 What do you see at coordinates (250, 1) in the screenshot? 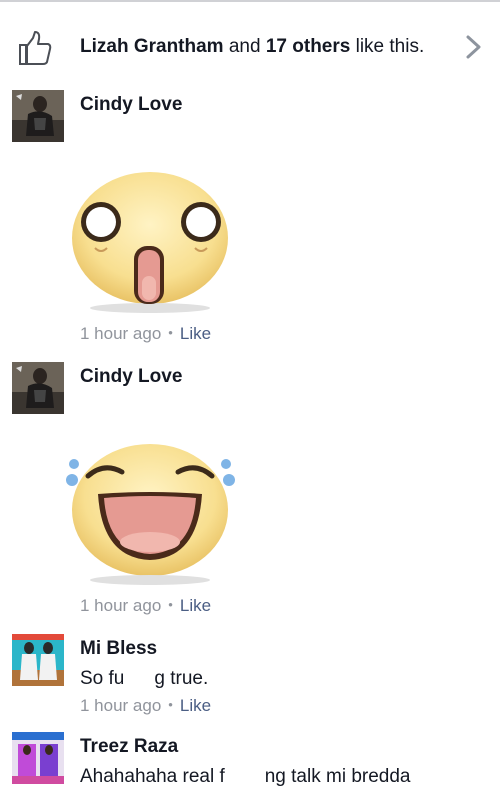
I see `top-divider` at bounding box center [250, 1].